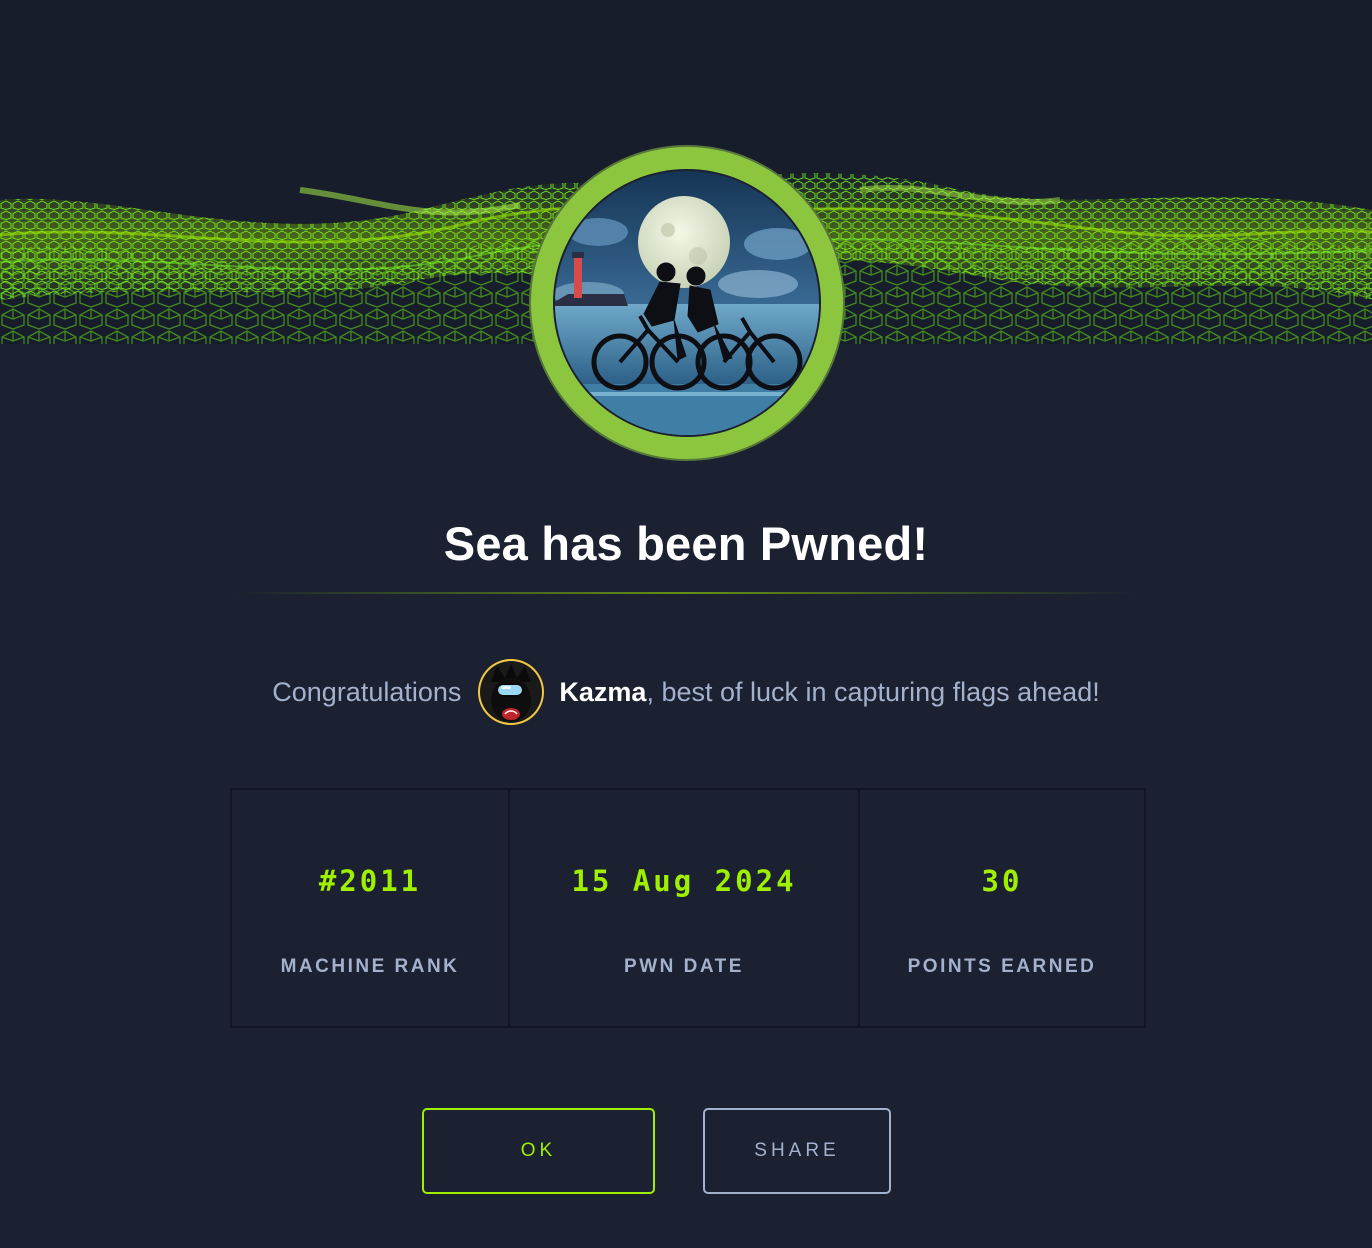 The width and height of the screenshot is (1372, 1248). What do you see at coordinates (684, 881) in the screenshot?
I see `stat-value: 15 Aug 2024` at bounding box center [684, 881].